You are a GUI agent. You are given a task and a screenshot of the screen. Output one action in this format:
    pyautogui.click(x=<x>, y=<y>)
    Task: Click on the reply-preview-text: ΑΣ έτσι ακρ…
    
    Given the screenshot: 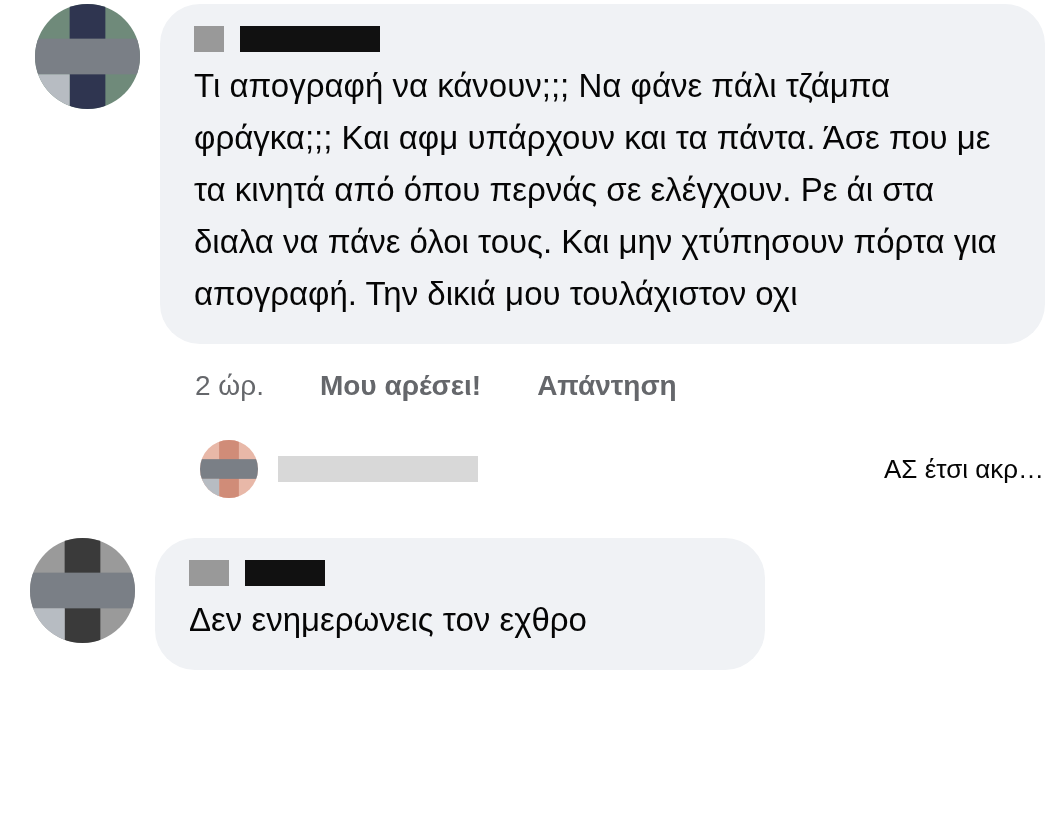 What is the action you would take?
    pyautogui.click(x=964, y=469)
    